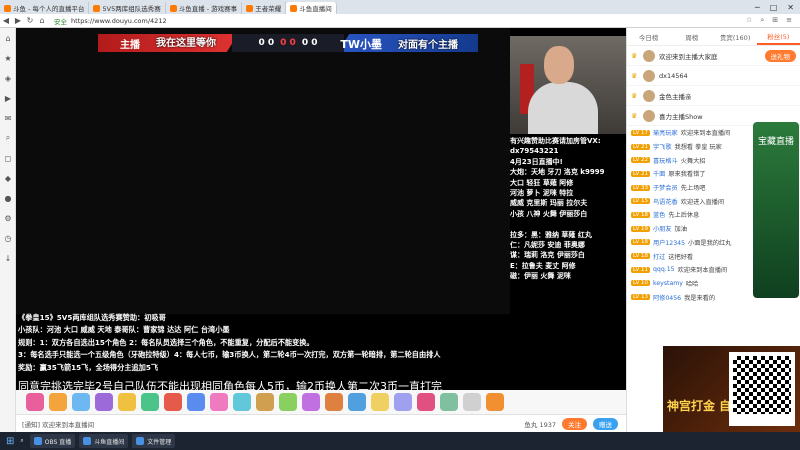  I want to click on level-badge: LV 21, so click(640, 146).